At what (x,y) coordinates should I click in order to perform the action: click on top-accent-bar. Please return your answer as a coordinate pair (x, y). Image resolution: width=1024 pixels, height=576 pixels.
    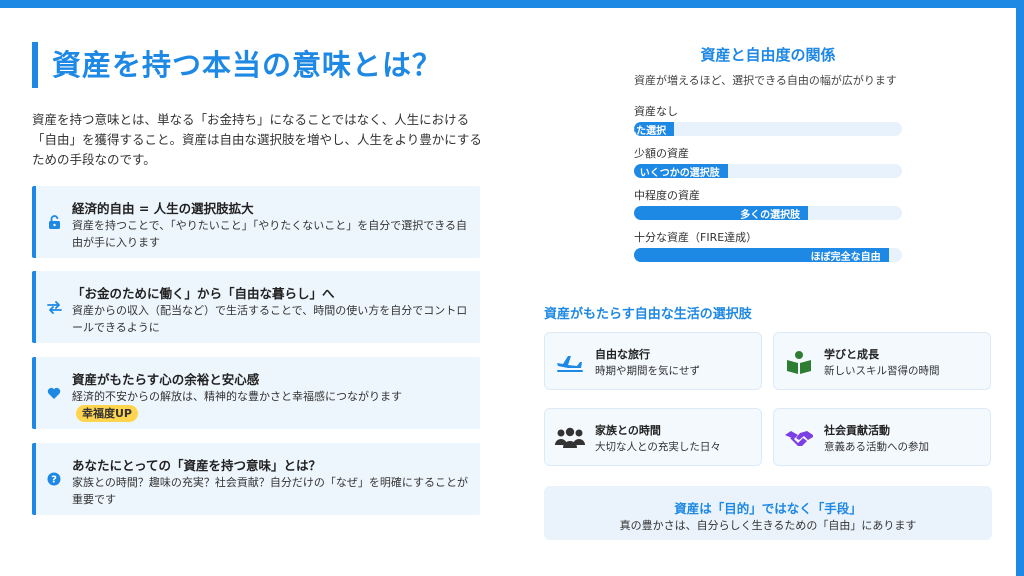
    Looking at the image, I should click on (512, 4).